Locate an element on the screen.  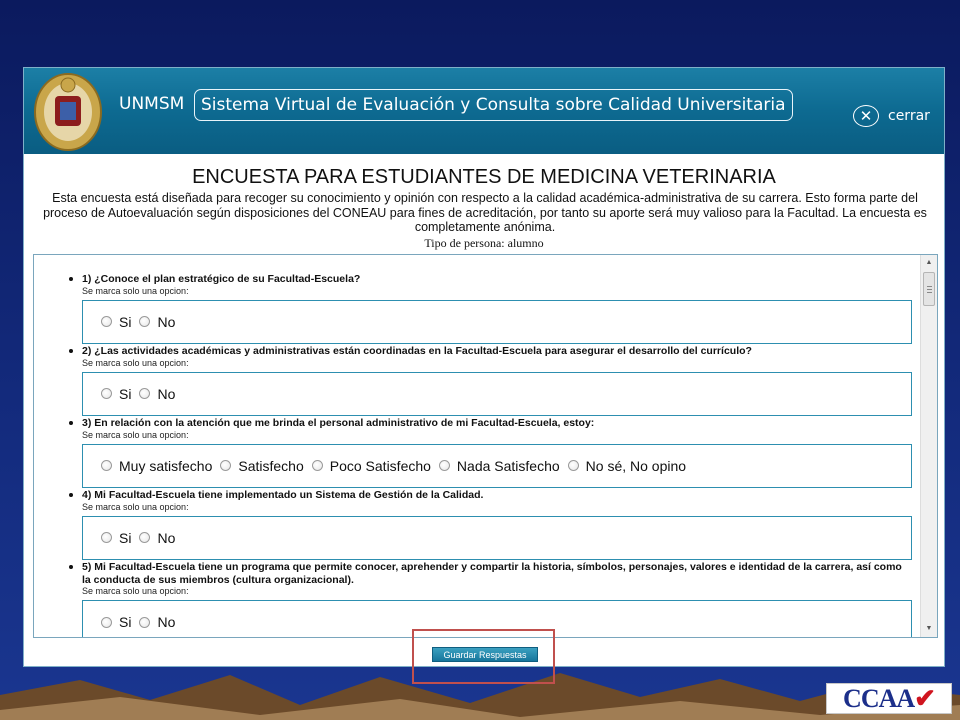
close-button: ✕ cerrar is located at coordinates (891, 117).